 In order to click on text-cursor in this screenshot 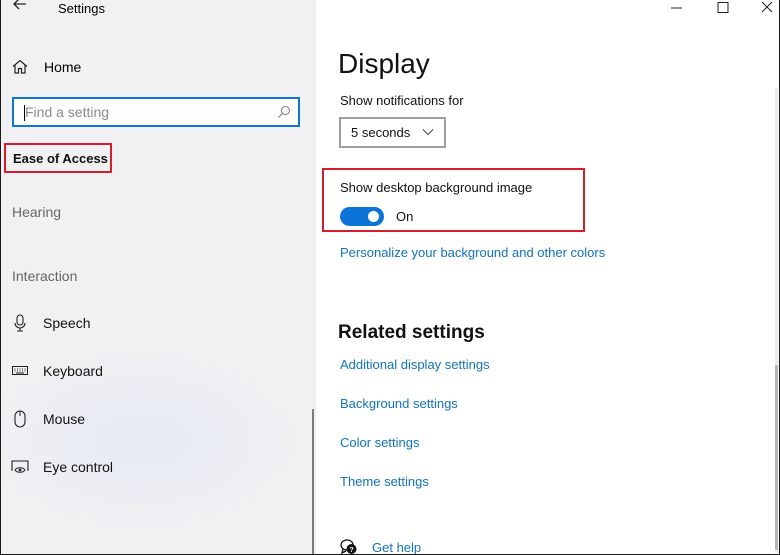, I will do `click(24, 113)`.